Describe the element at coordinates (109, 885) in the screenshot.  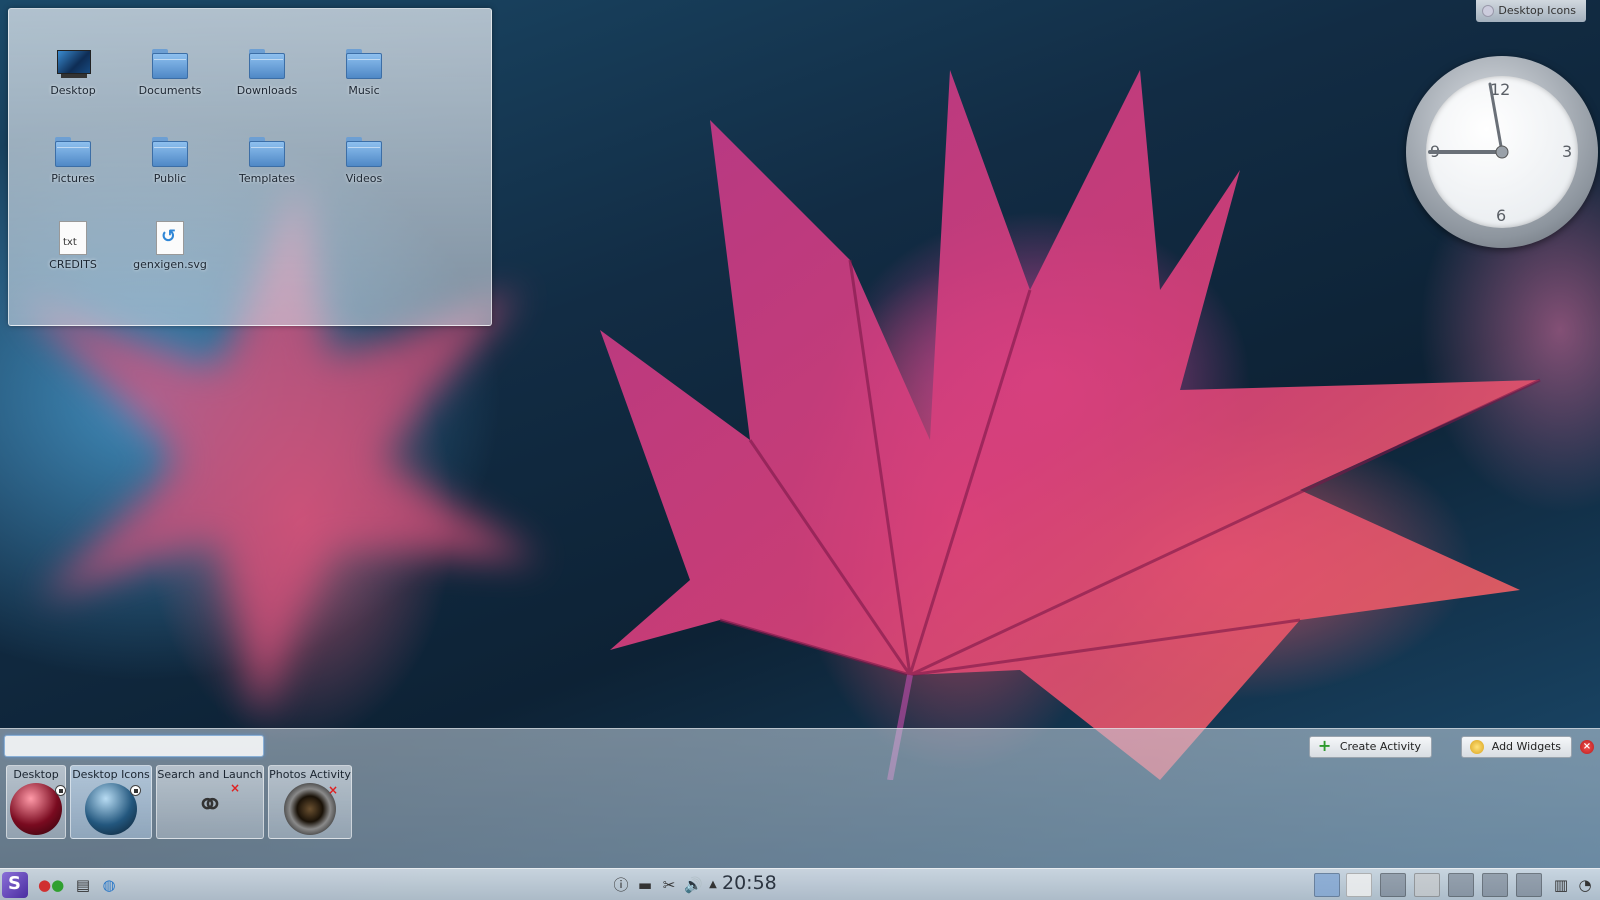
I see `web-browser-icon: ◍` at that location.